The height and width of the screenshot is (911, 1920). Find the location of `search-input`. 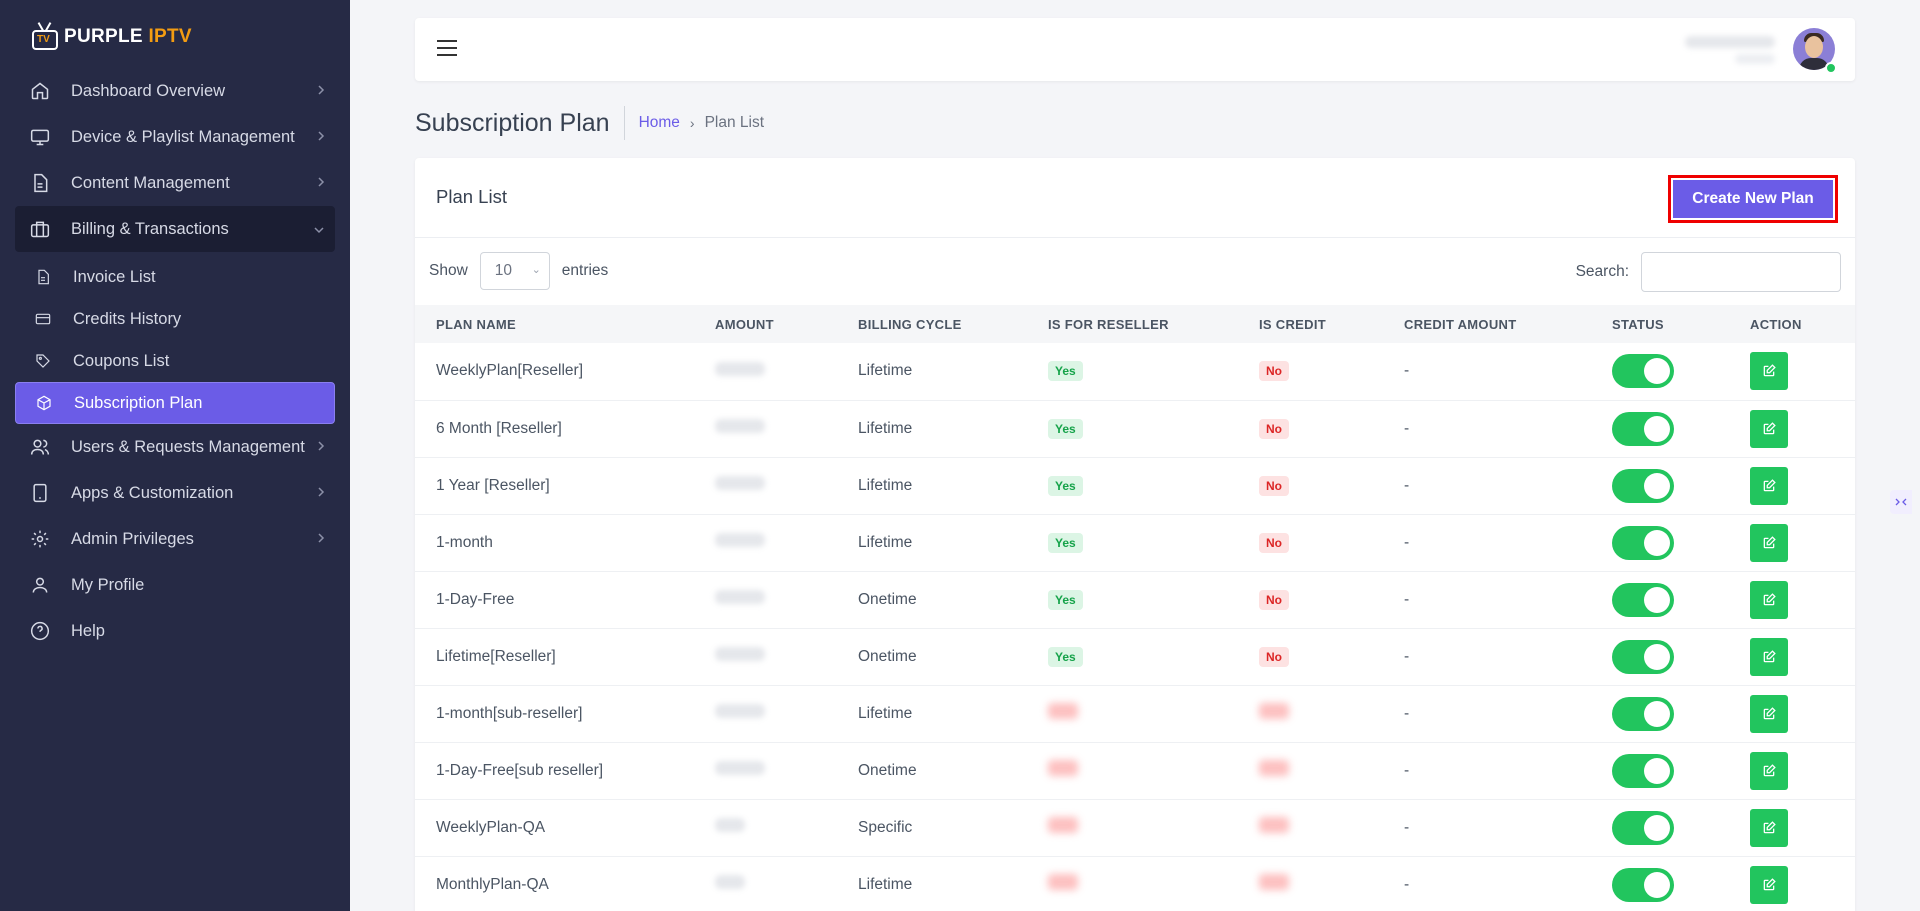

search-input is located at coordinates (1741, 272).